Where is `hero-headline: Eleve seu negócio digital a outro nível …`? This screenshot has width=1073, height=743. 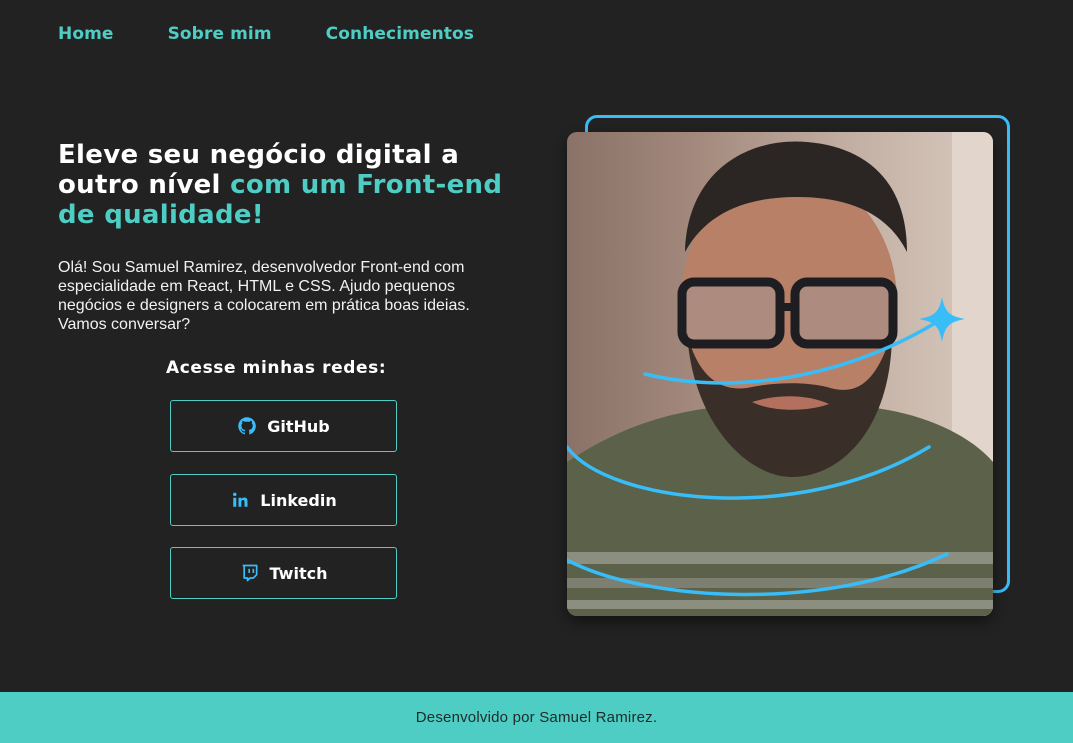 hero-headline: Eleve seu negócio digital a outro nível … is located at coordinates (283, 185).